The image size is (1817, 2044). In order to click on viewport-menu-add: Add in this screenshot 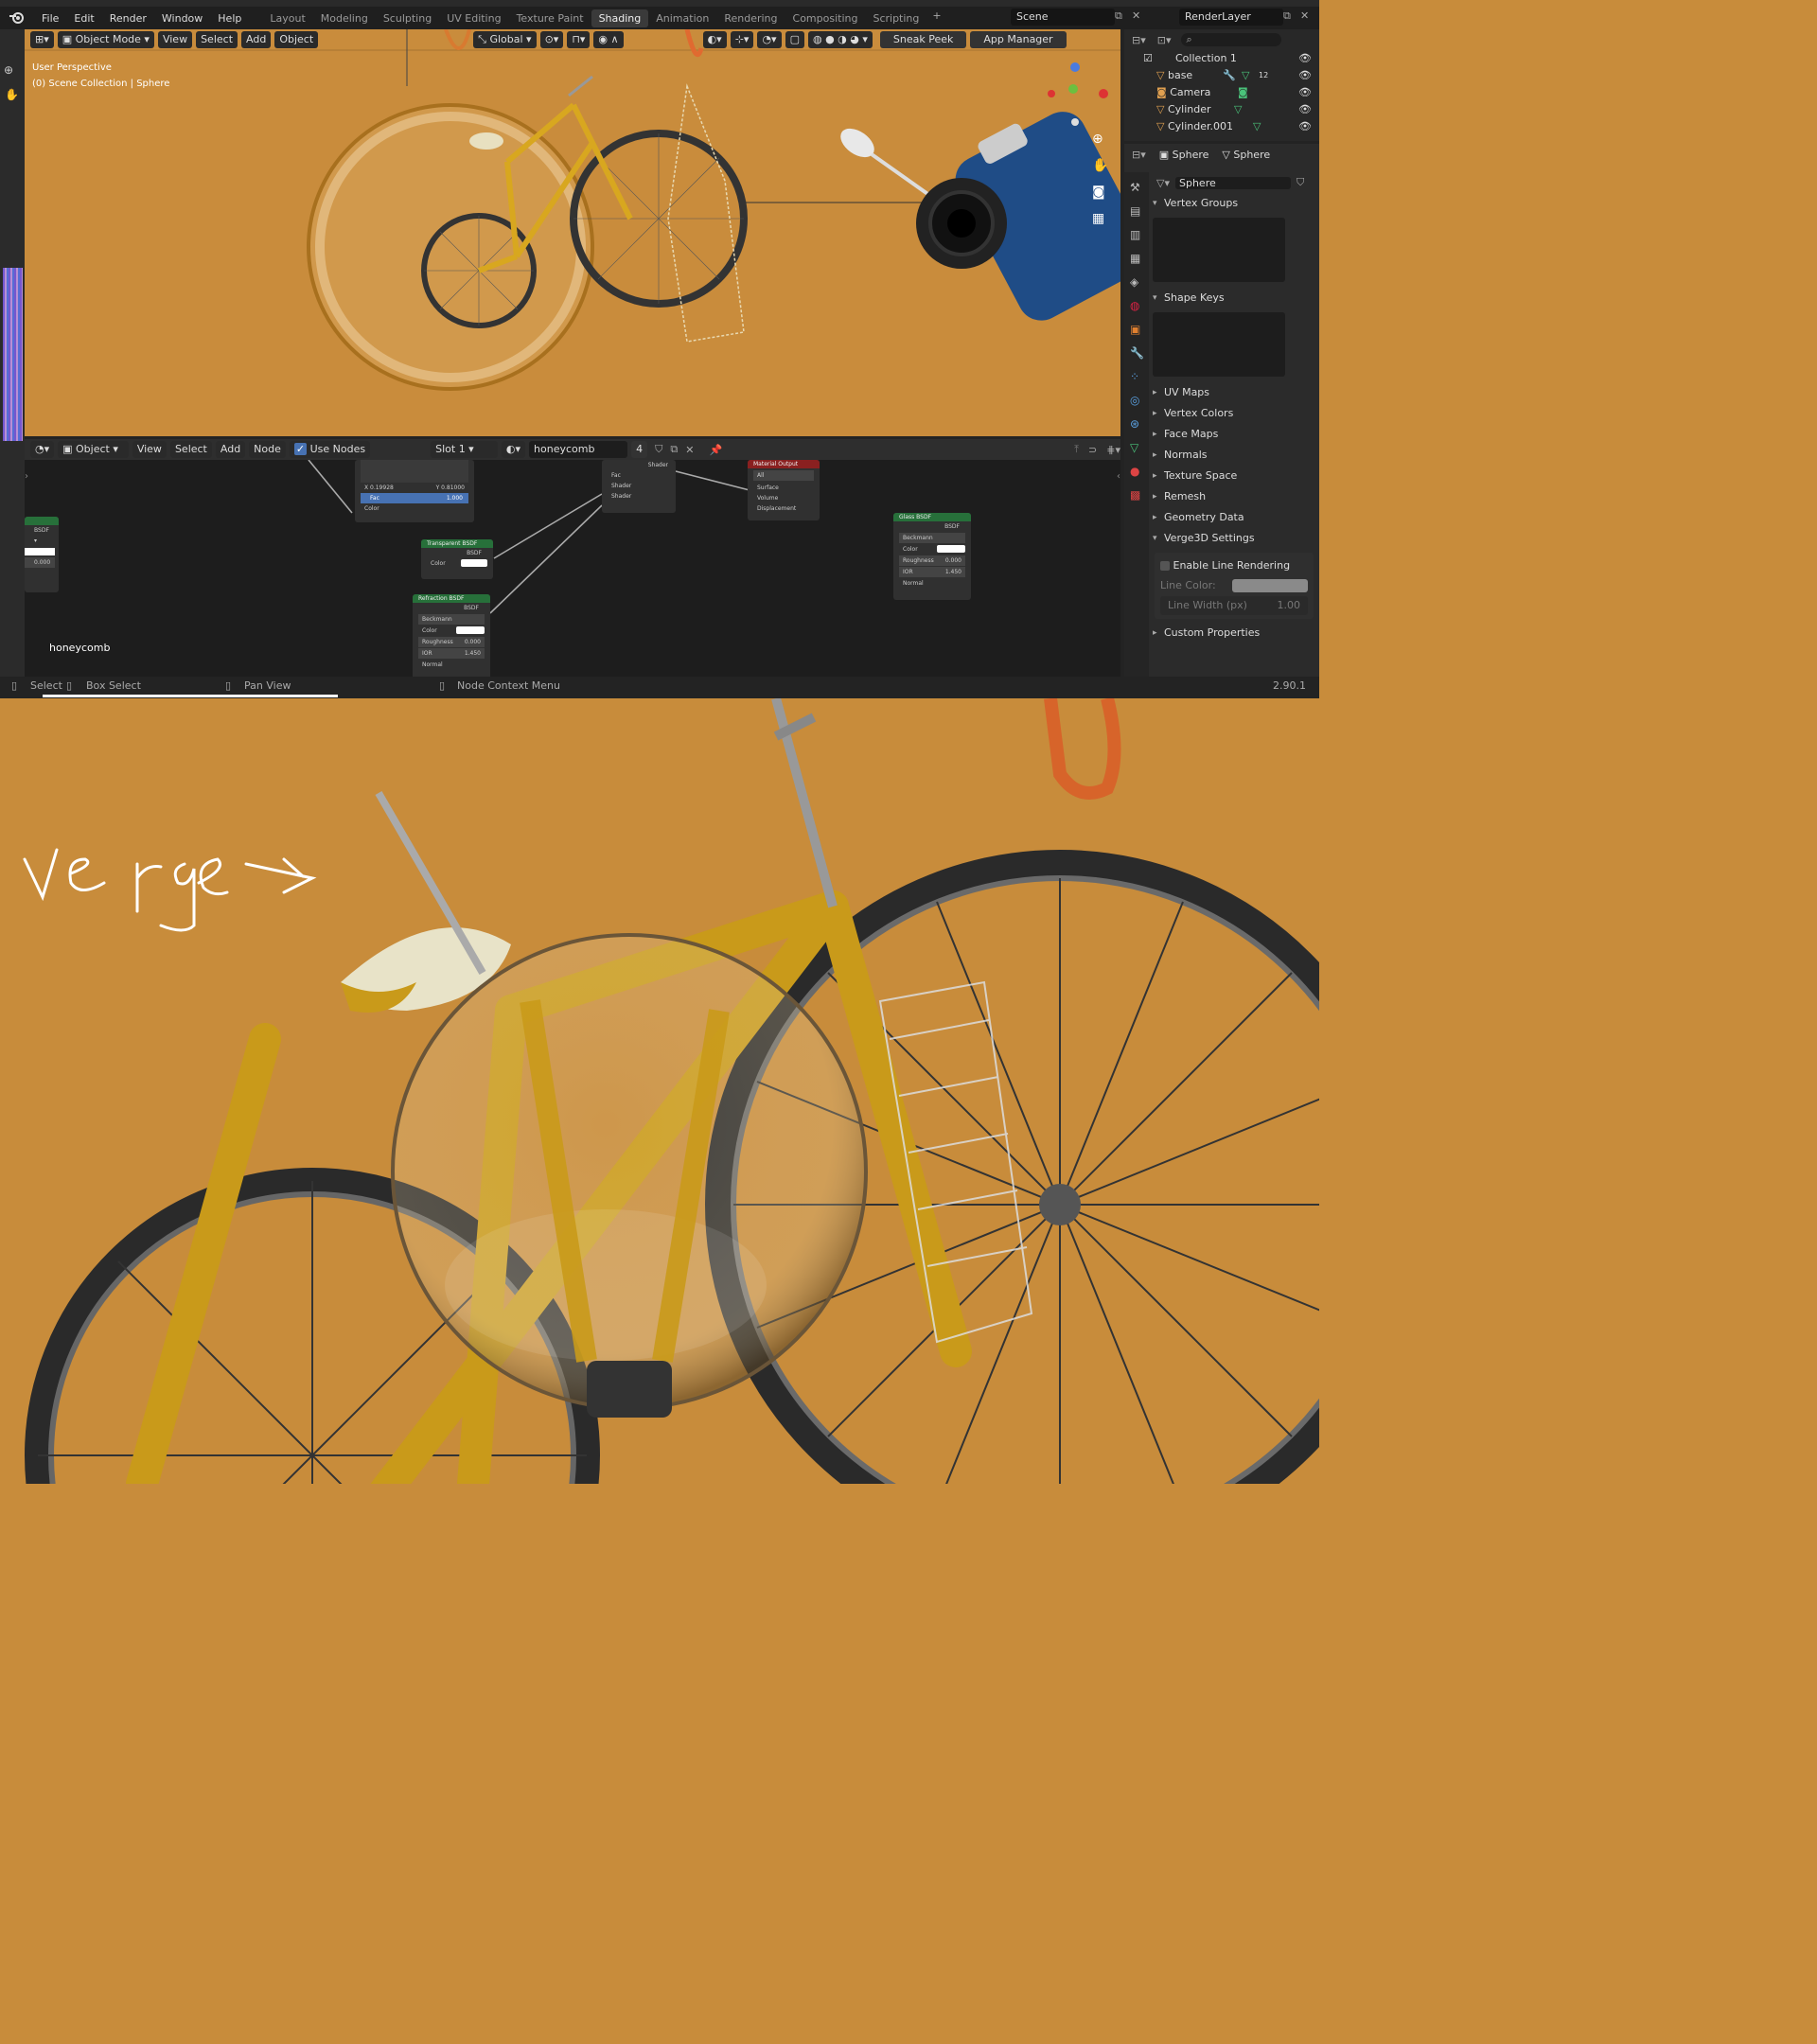, I will do `click(257, 39)`.